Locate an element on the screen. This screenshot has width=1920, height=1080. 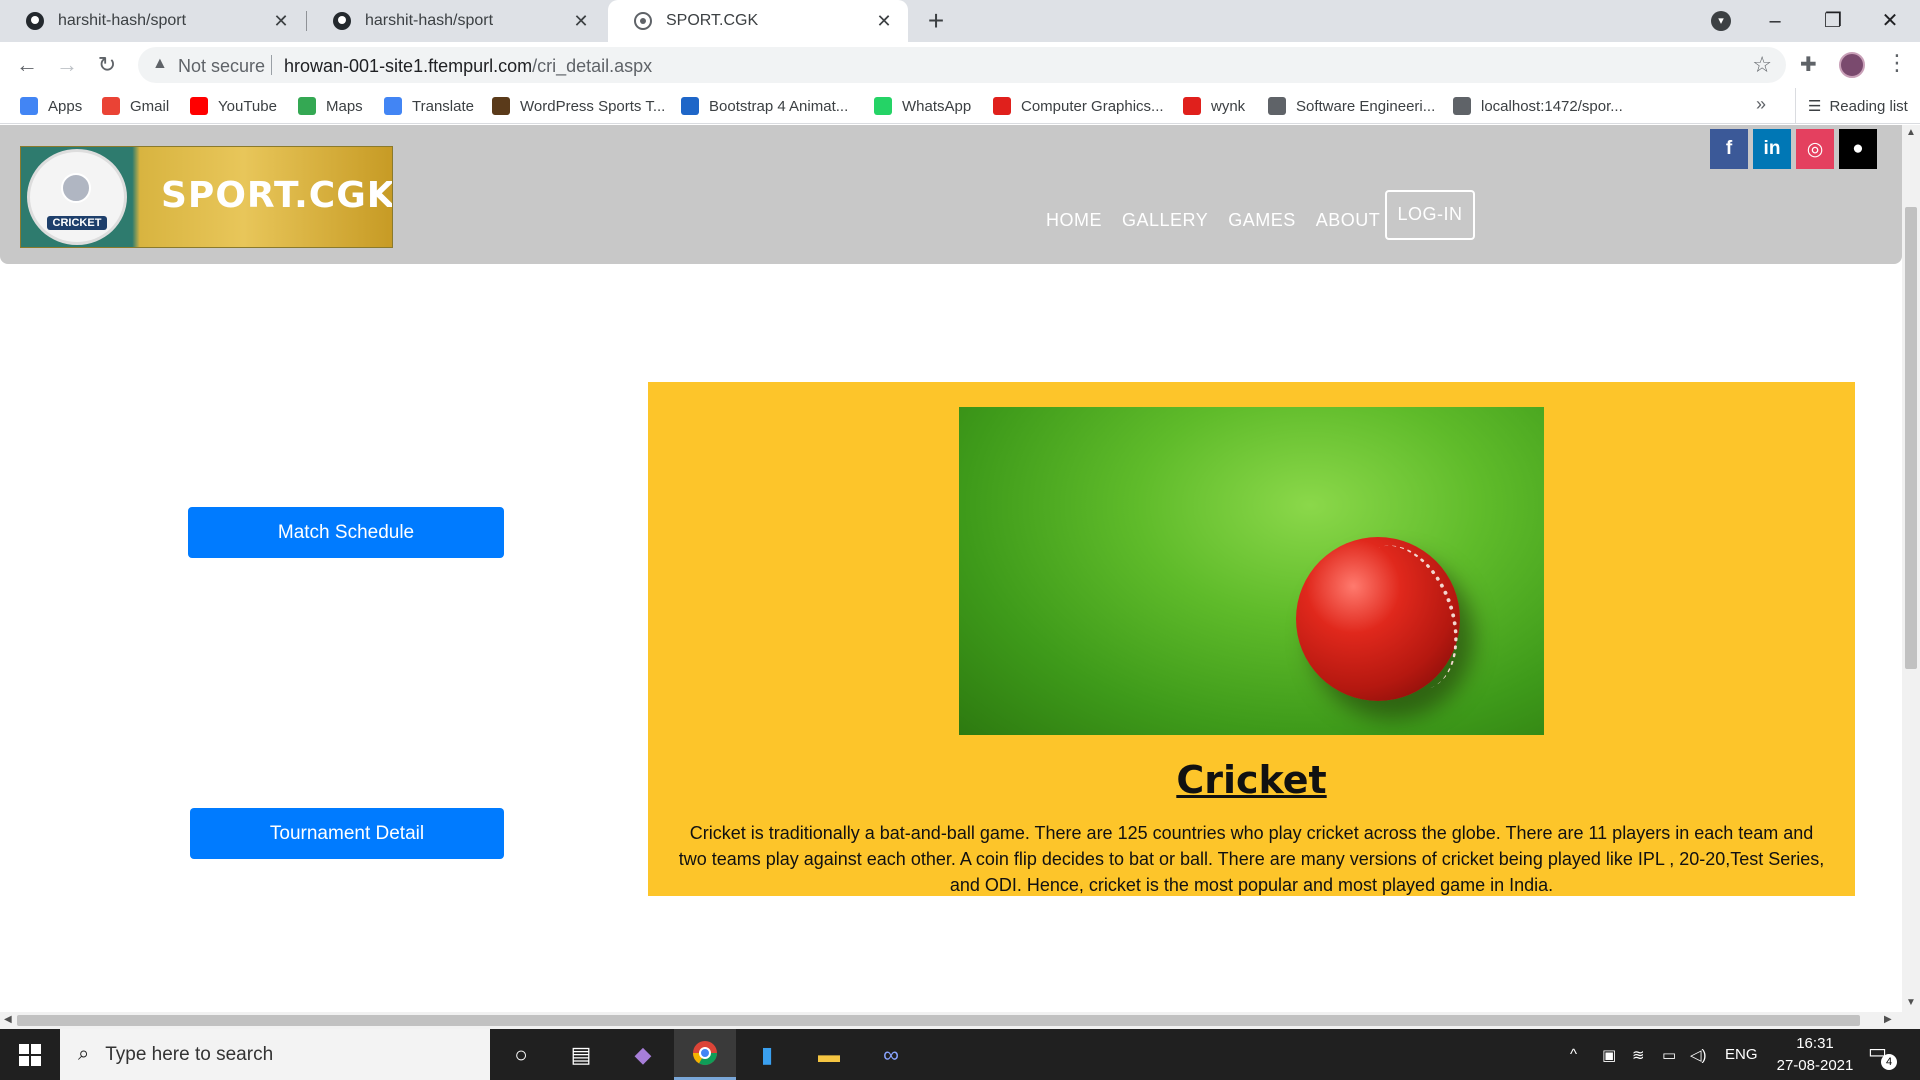
scroll-down-icon: ▼ is located at coordinates (1911, 1002).